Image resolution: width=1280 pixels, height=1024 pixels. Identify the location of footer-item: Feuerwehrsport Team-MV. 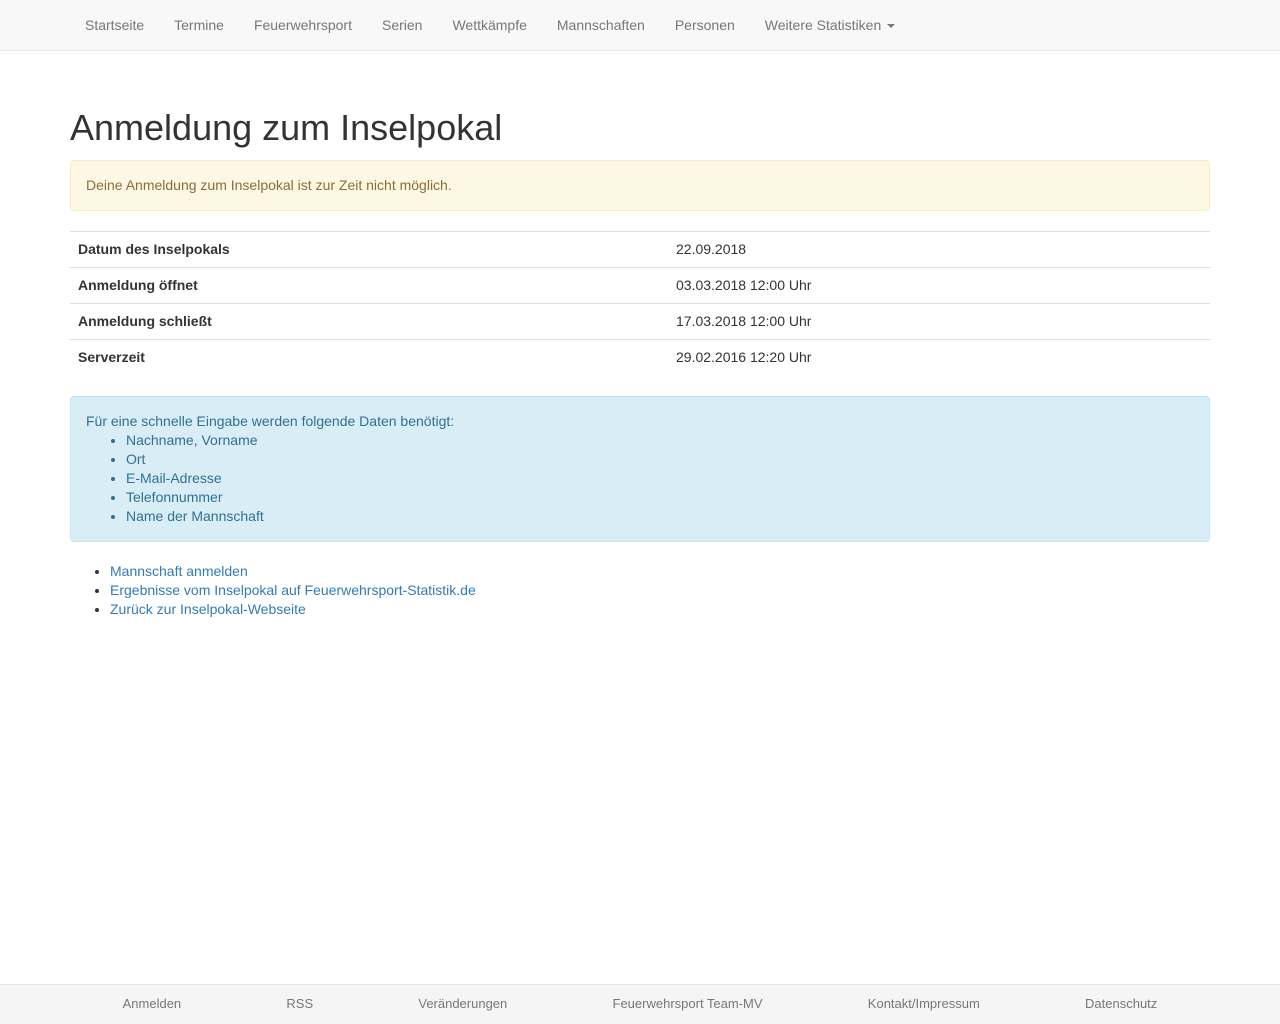
(688, 1004).